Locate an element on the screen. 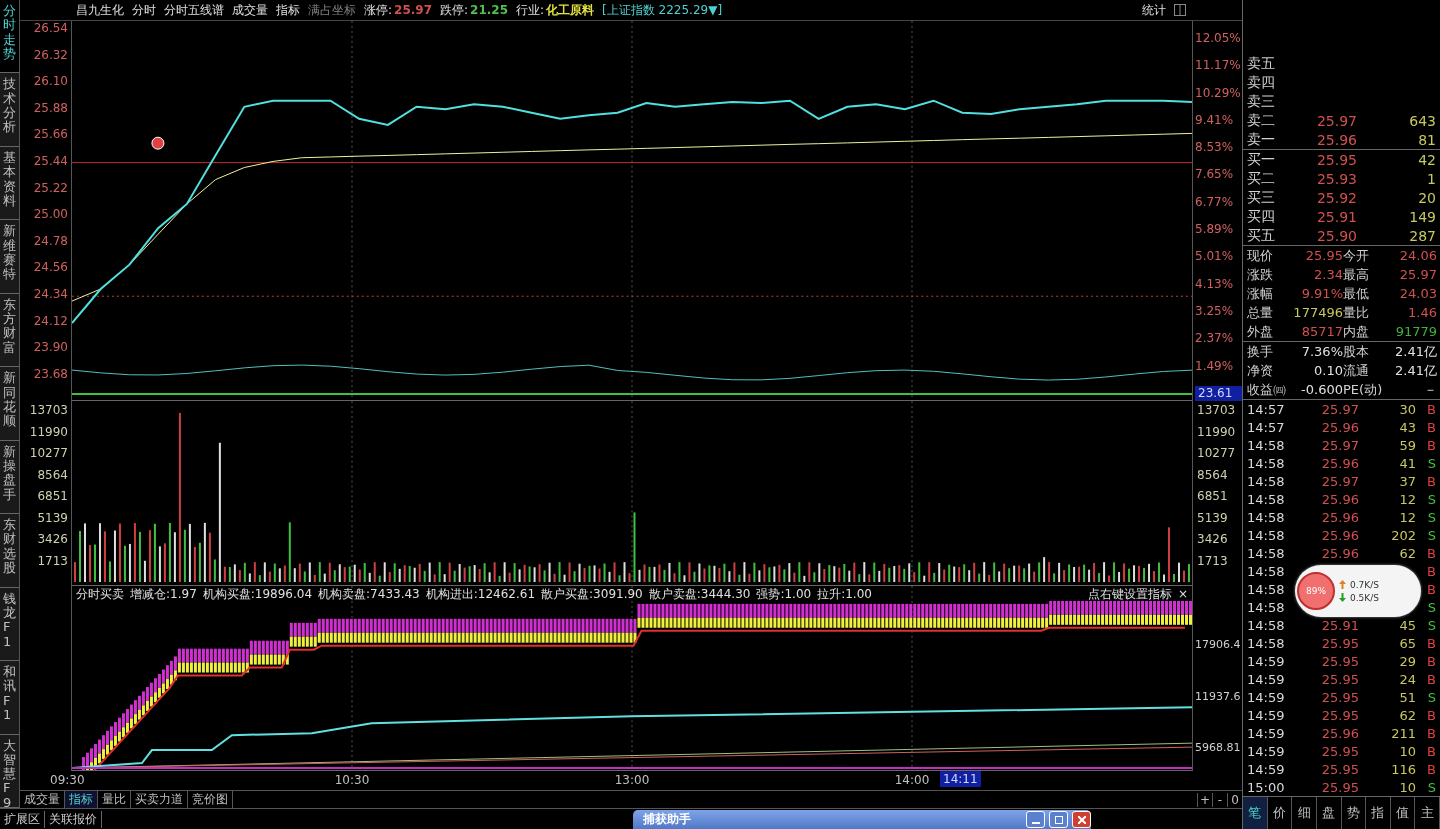 This screenshot has height=829, width=1440. header-menu-item: 满占坐标 is located at coordinates (332, 10).